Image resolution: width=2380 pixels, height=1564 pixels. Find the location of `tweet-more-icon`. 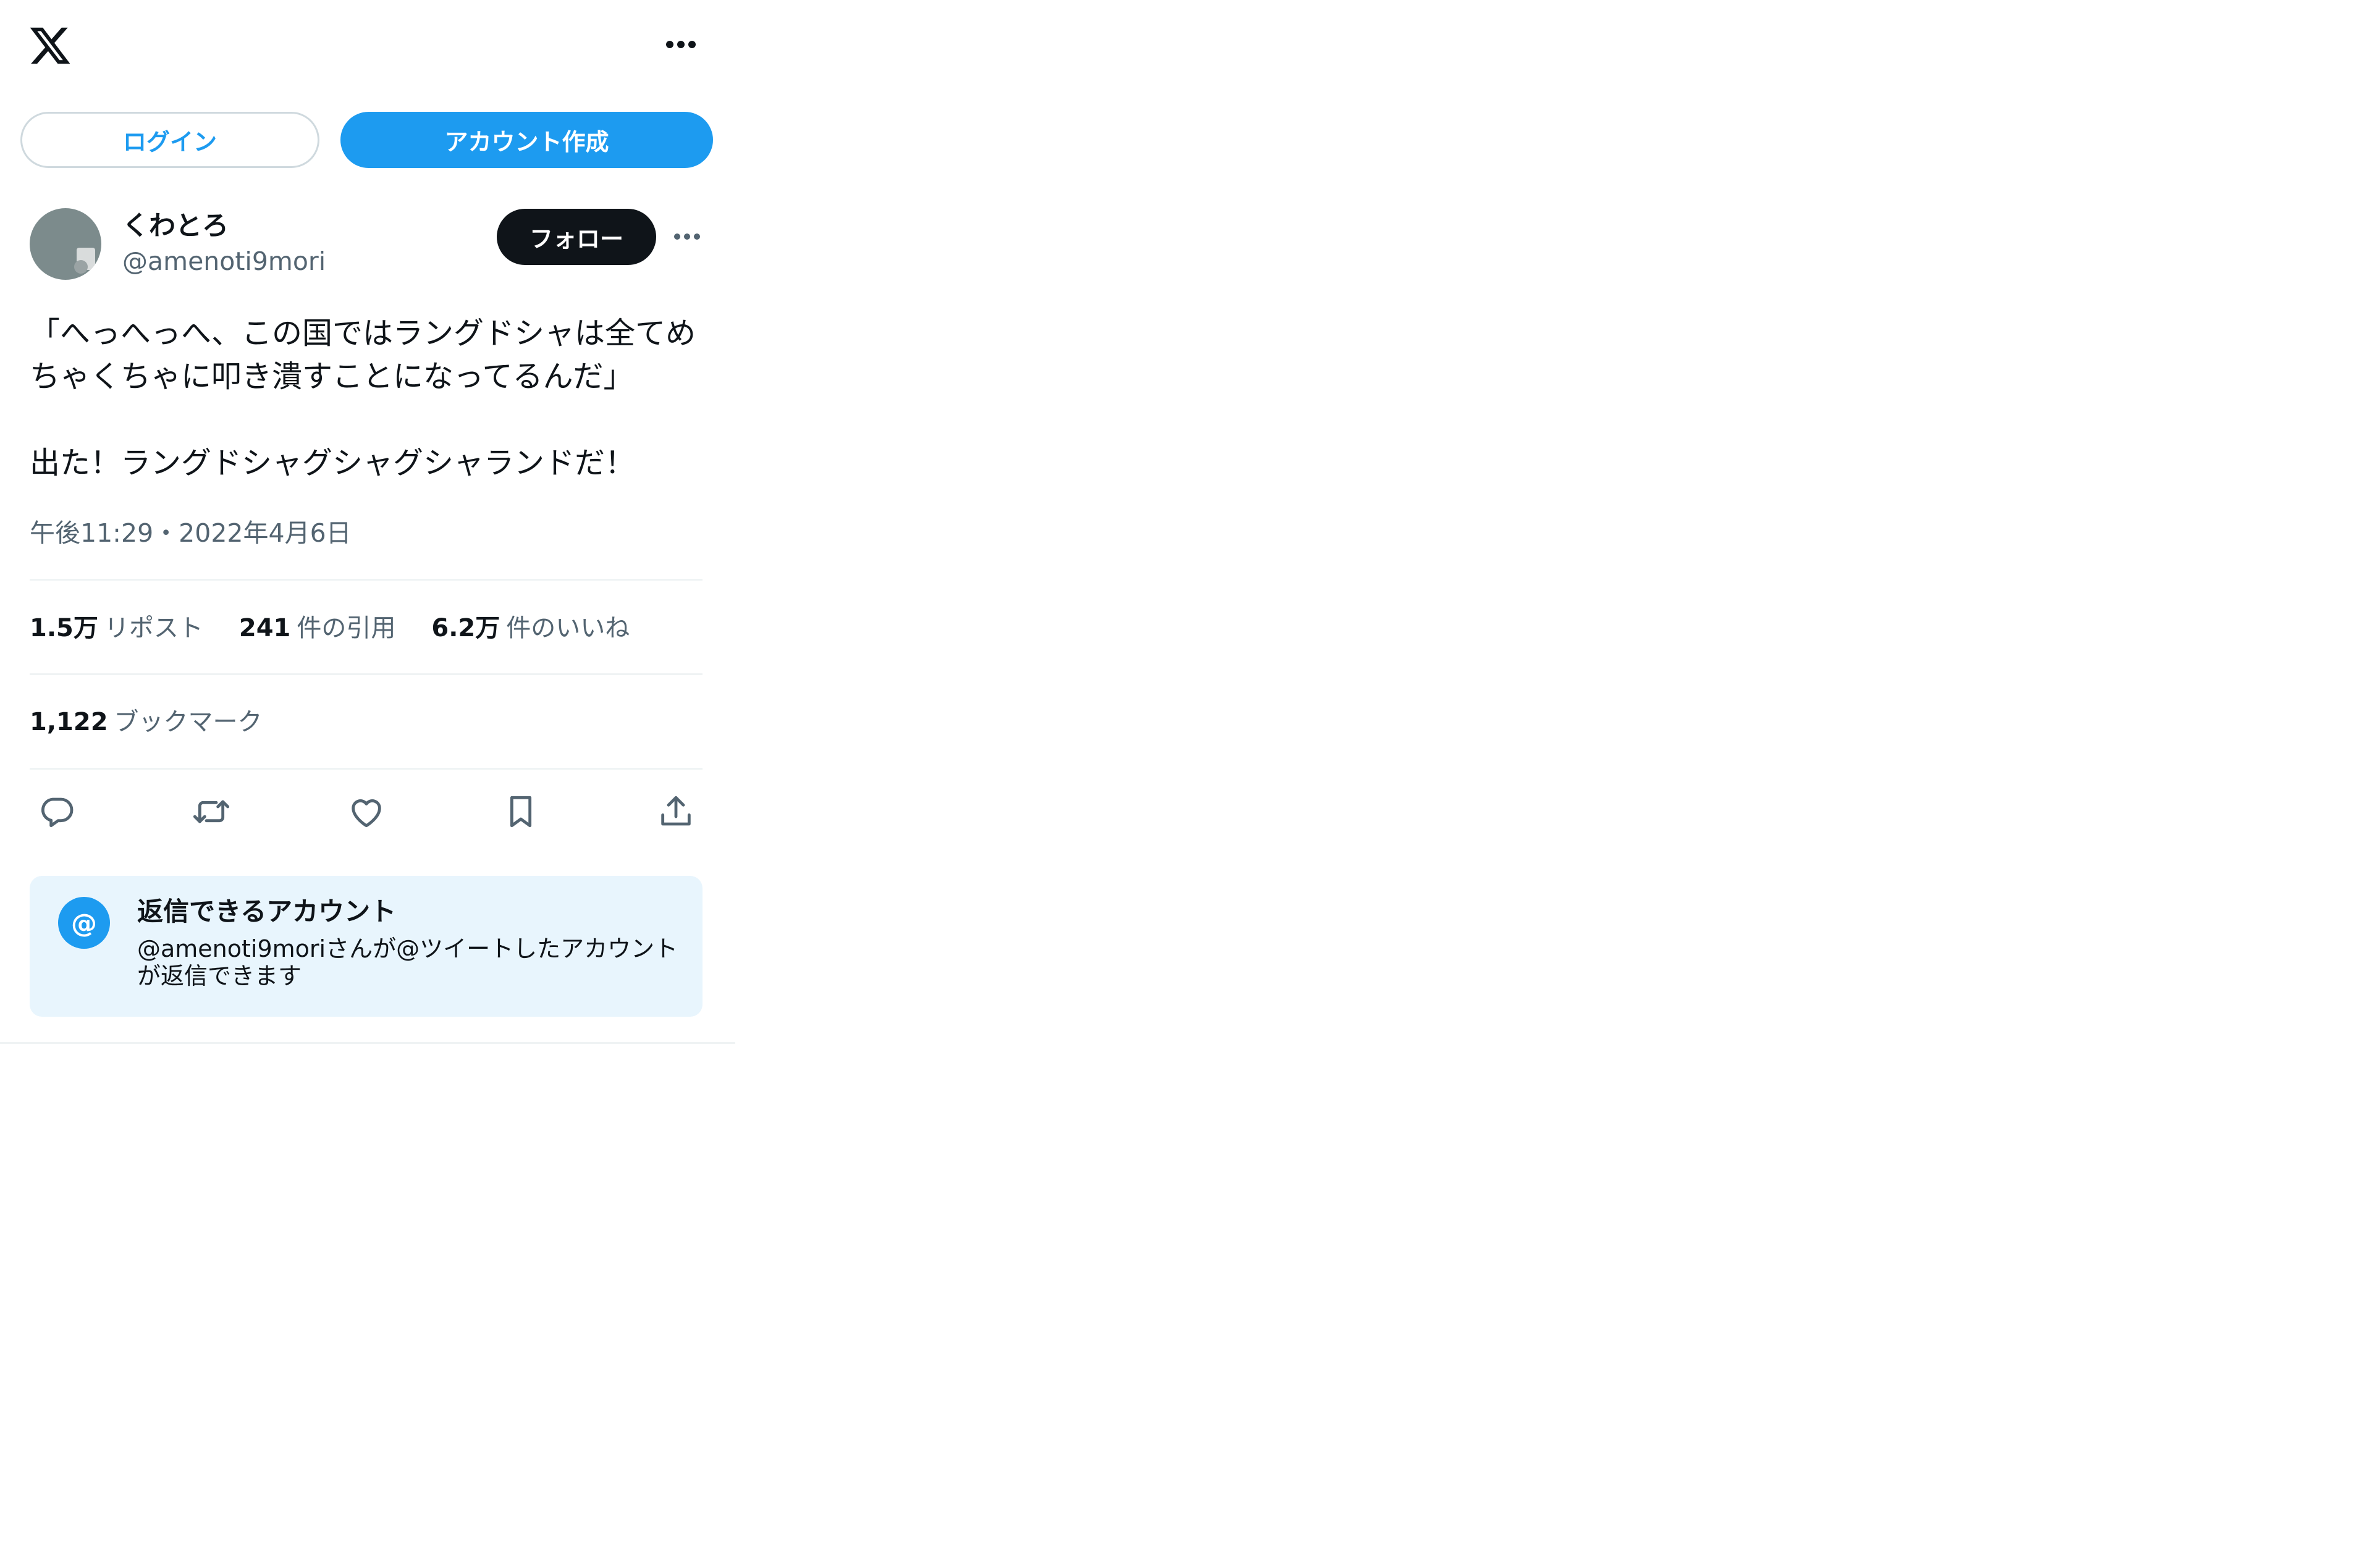

tweet-more-icon is located at coordinates (687, 236).